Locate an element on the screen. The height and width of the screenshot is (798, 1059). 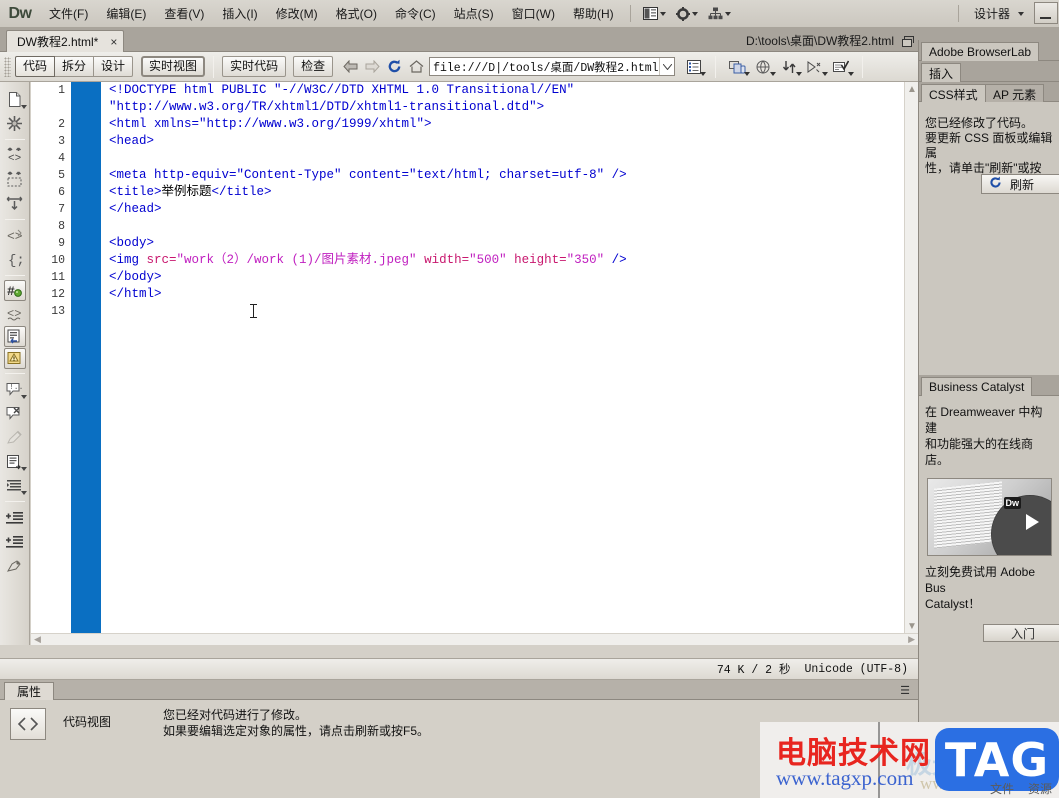
code-line: 3 <head> is located at coordinates (474, 141).